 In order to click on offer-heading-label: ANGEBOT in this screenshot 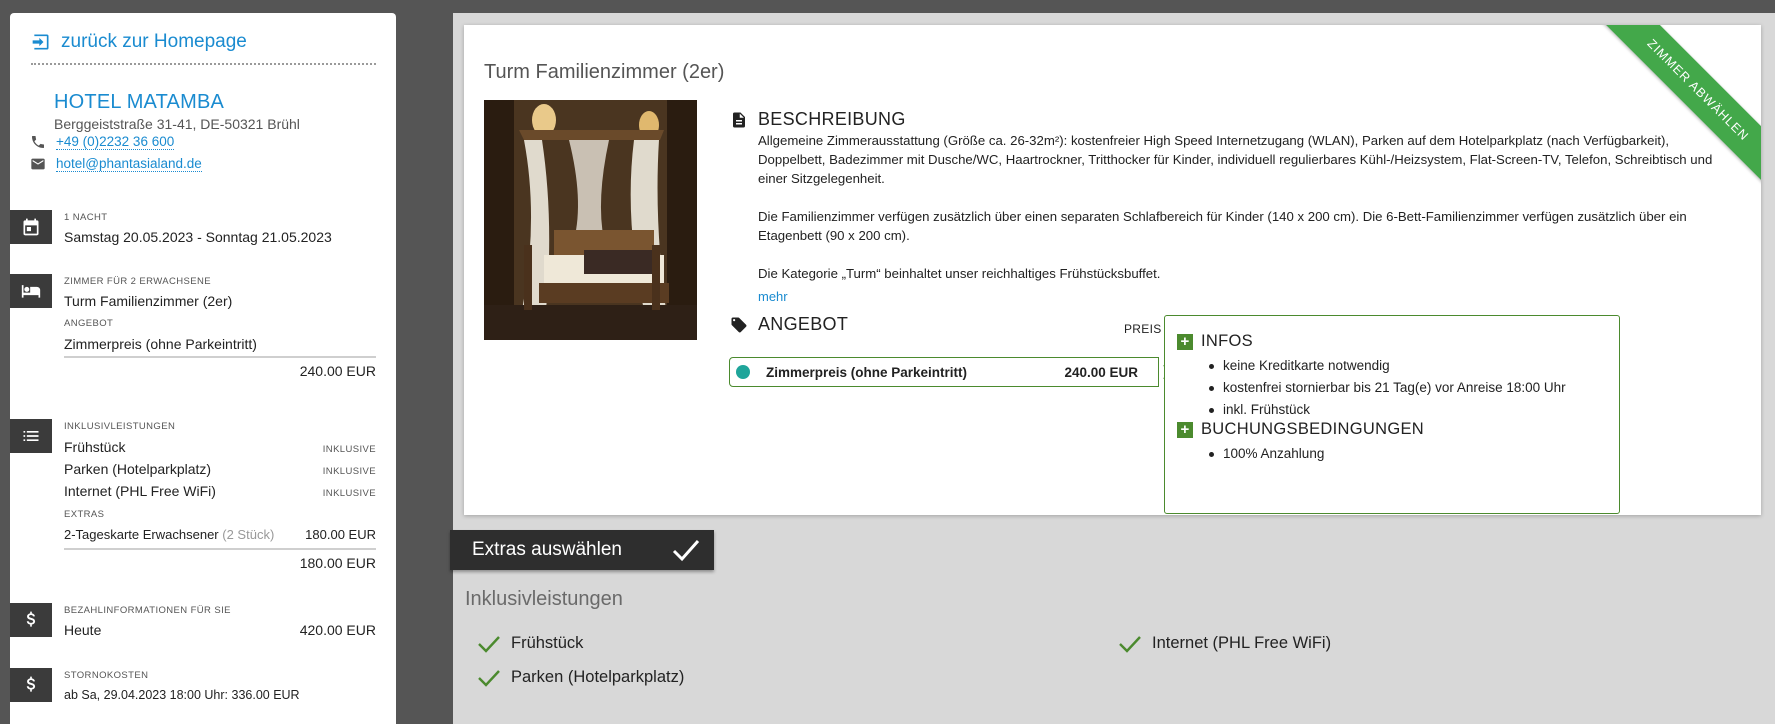, I will do `click(803, 324)`.